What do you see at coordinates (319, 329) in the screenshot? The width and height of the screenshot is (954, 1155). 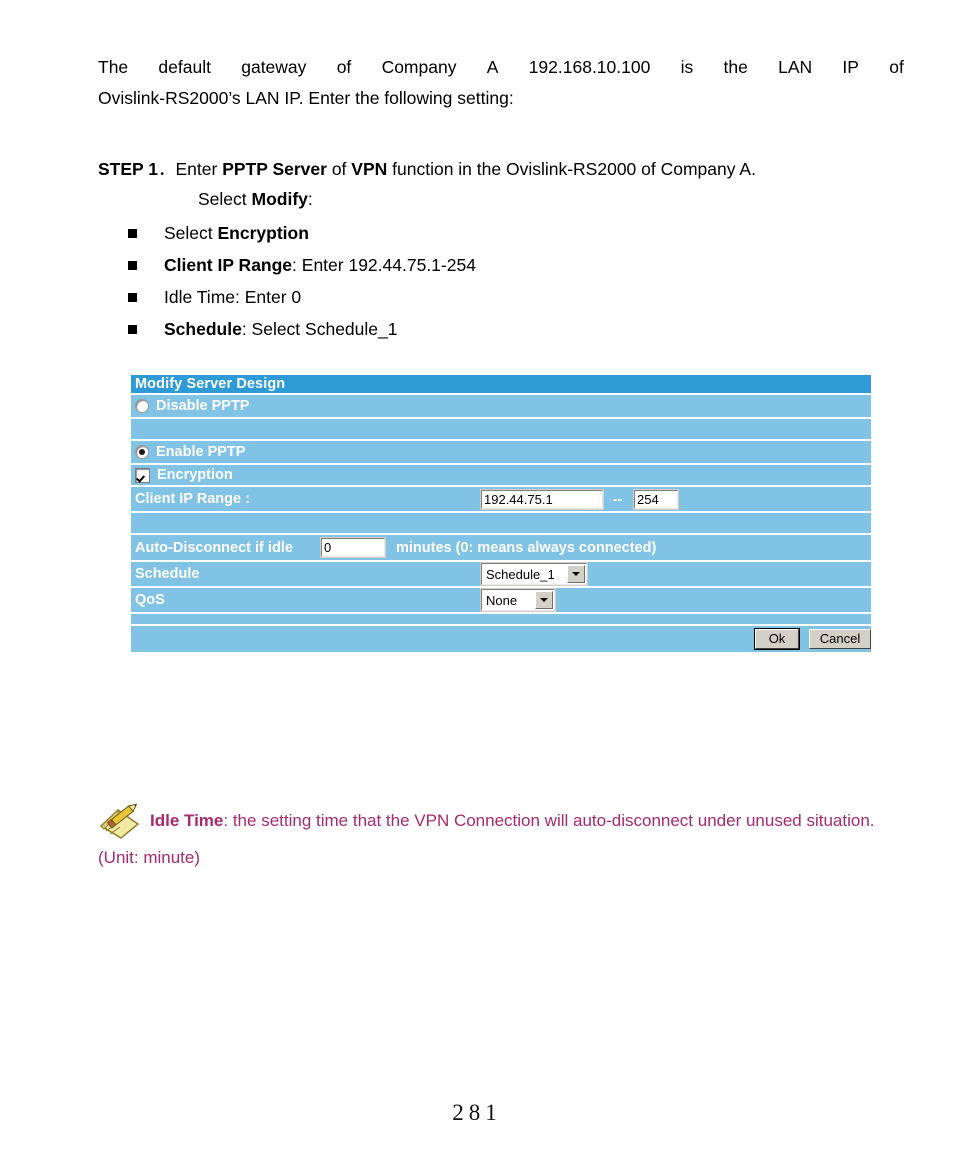 I see `bullet-text-after: : Select Schedule_1` at bounding box center [319, 329].